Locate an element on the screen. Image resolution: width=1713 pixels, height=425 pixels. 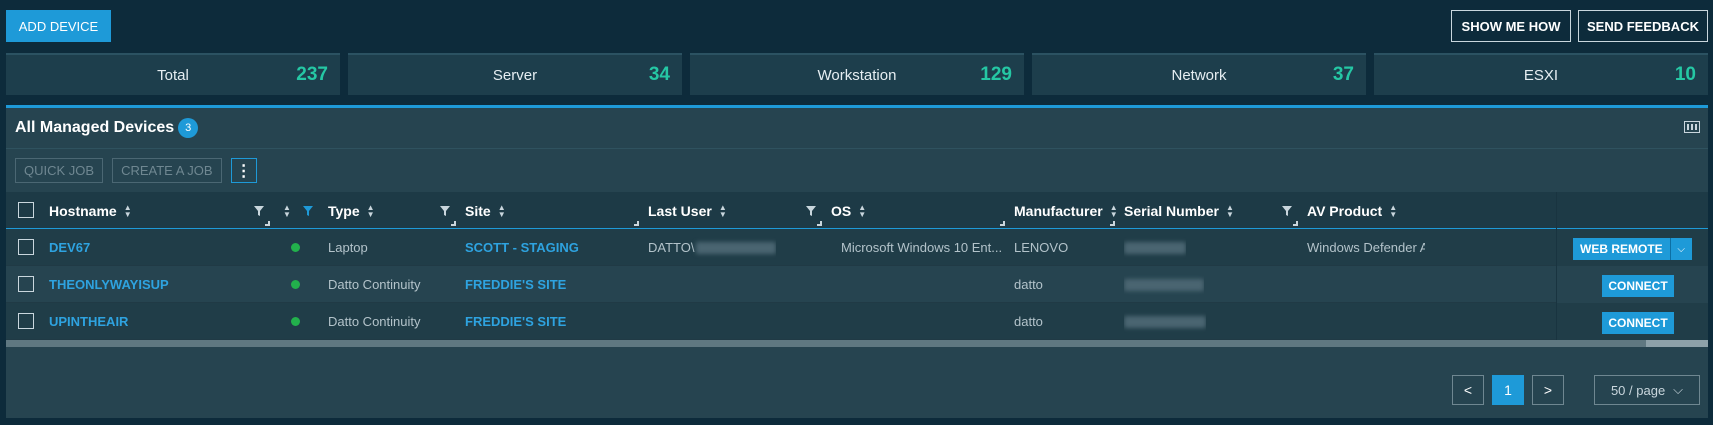
column-label: Type is located at coordinates (344, 210).